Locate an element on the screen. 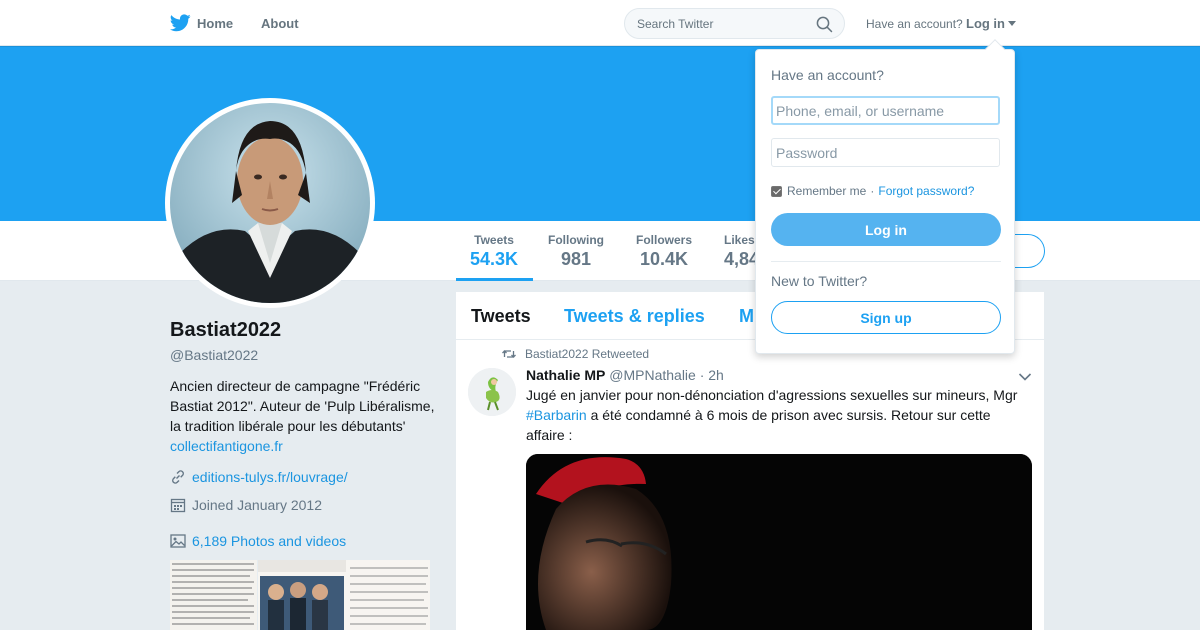  profile-photos-videos: 6,189 Photos and videos is located at coordinates (258, 541).